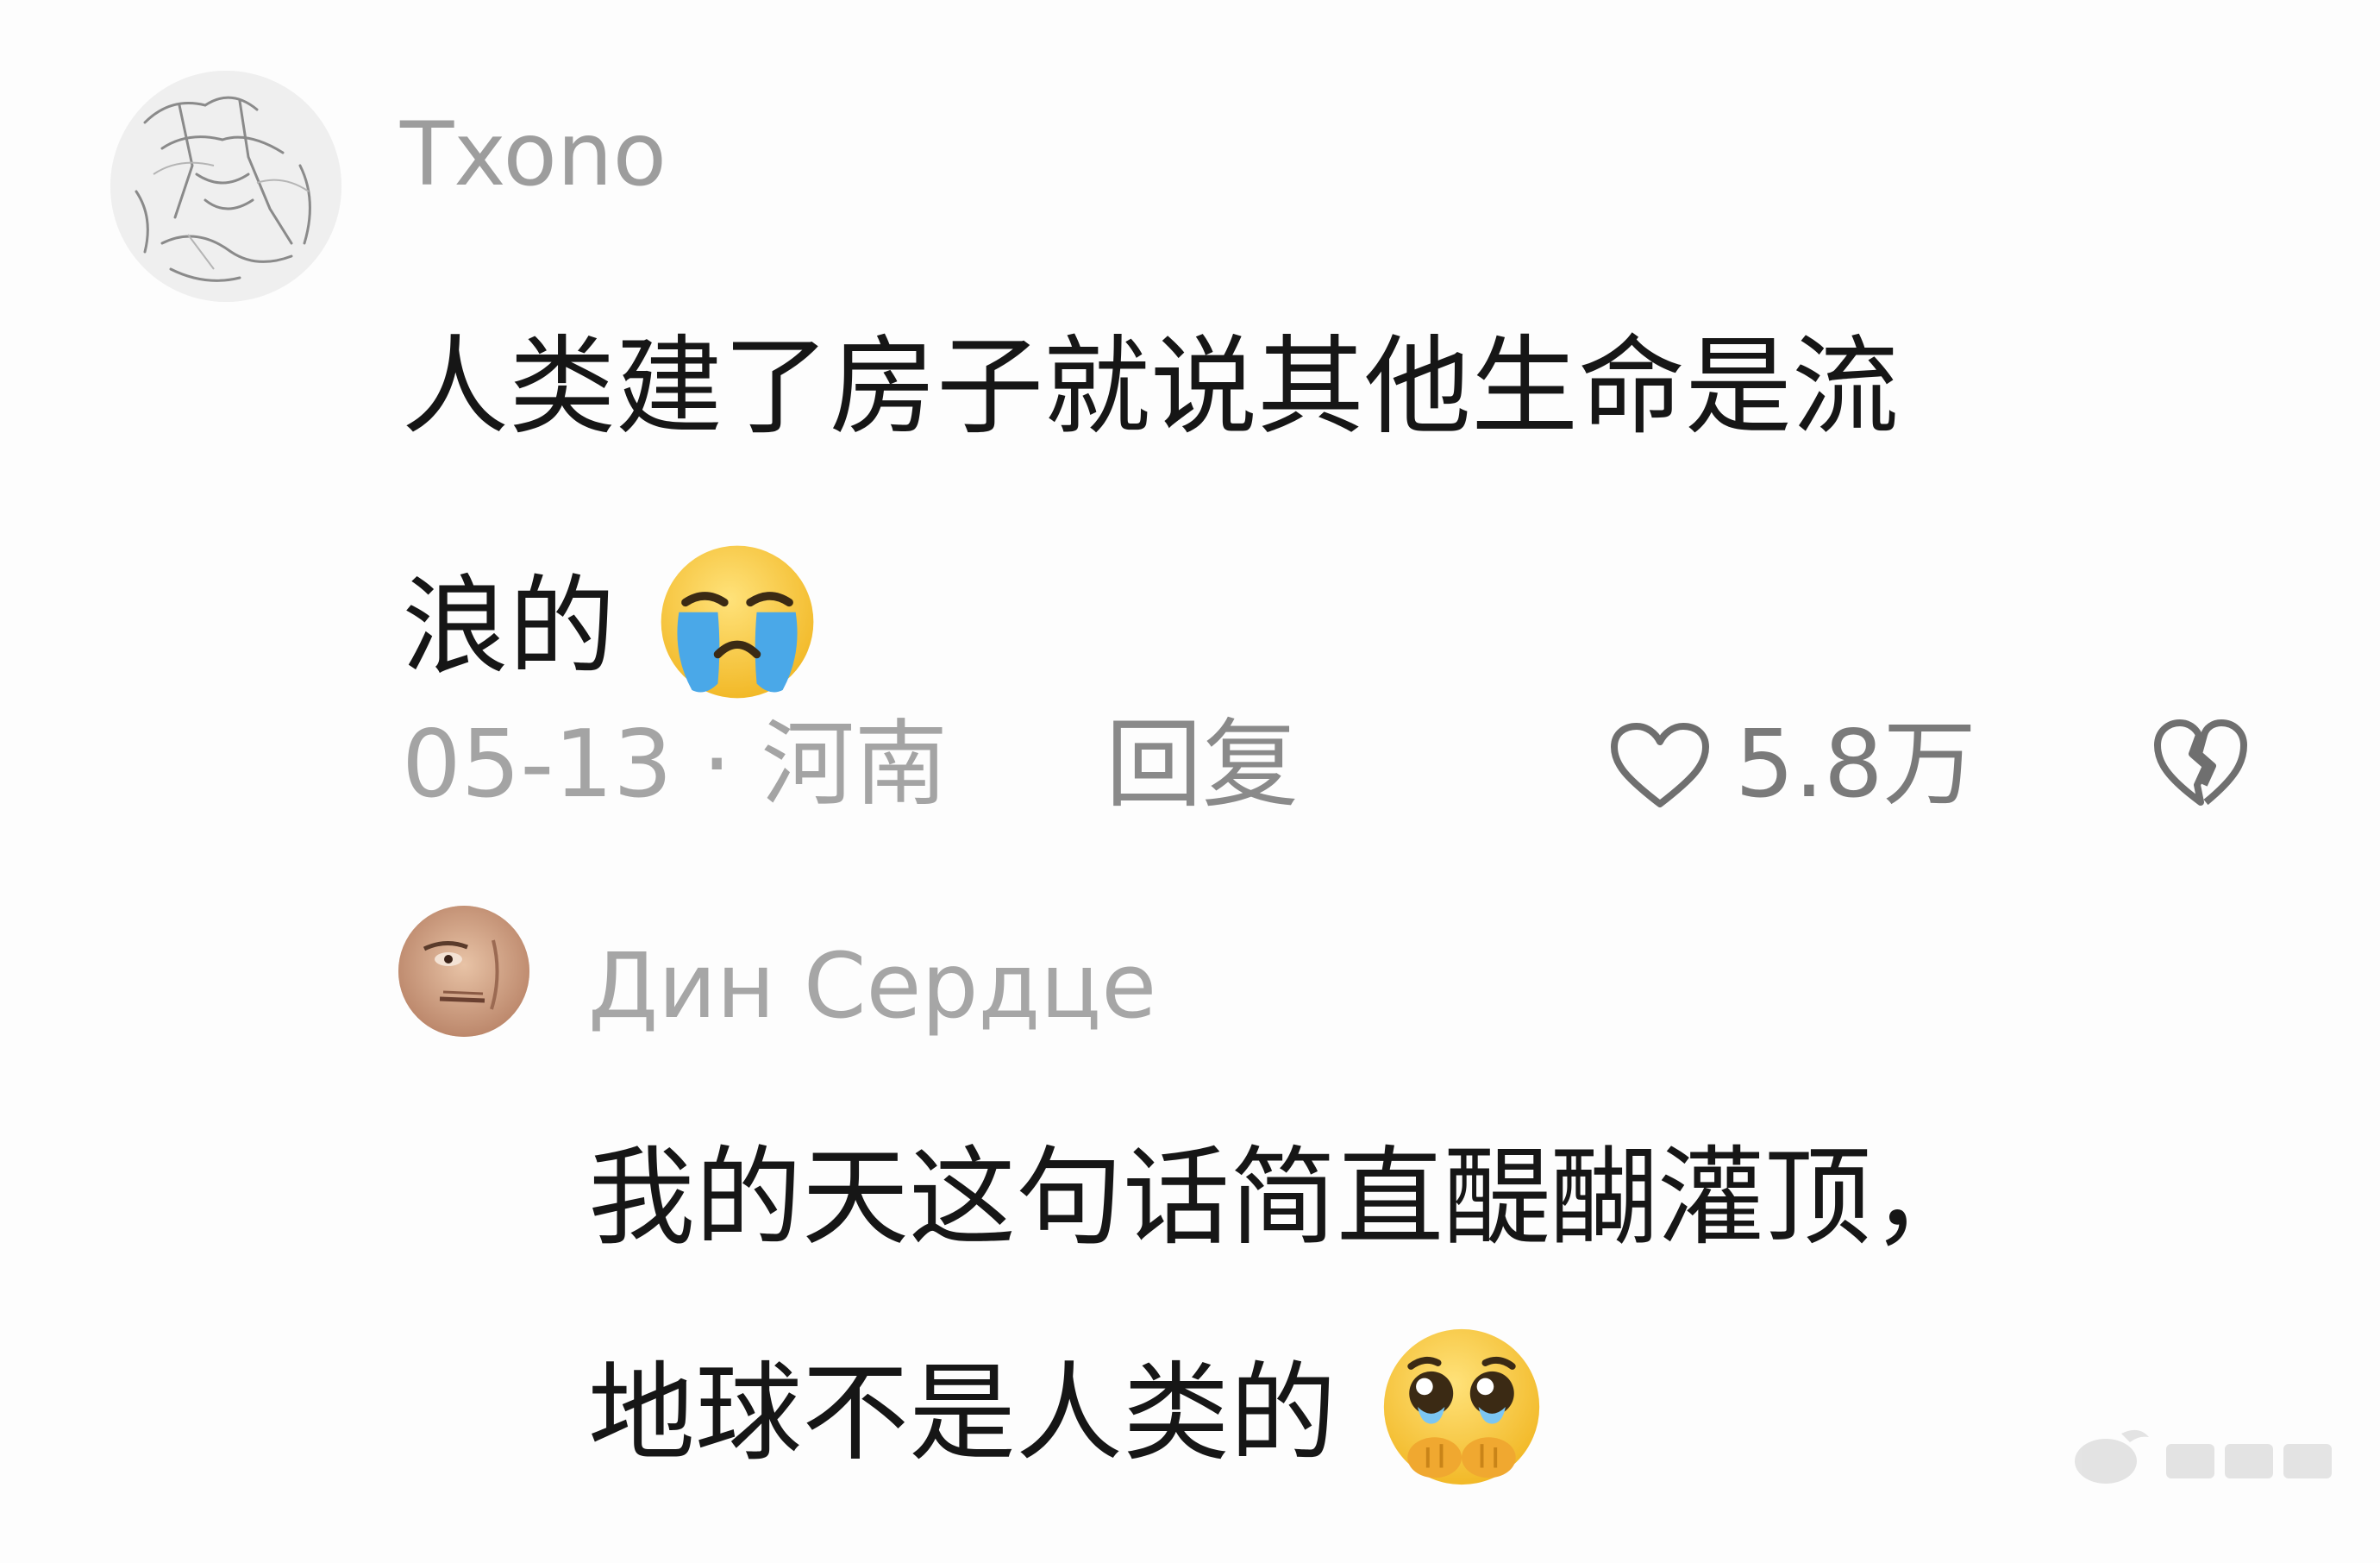 The image size is (2380, 1563). I want to click on comment-date: 05-13, so click(538, 765).